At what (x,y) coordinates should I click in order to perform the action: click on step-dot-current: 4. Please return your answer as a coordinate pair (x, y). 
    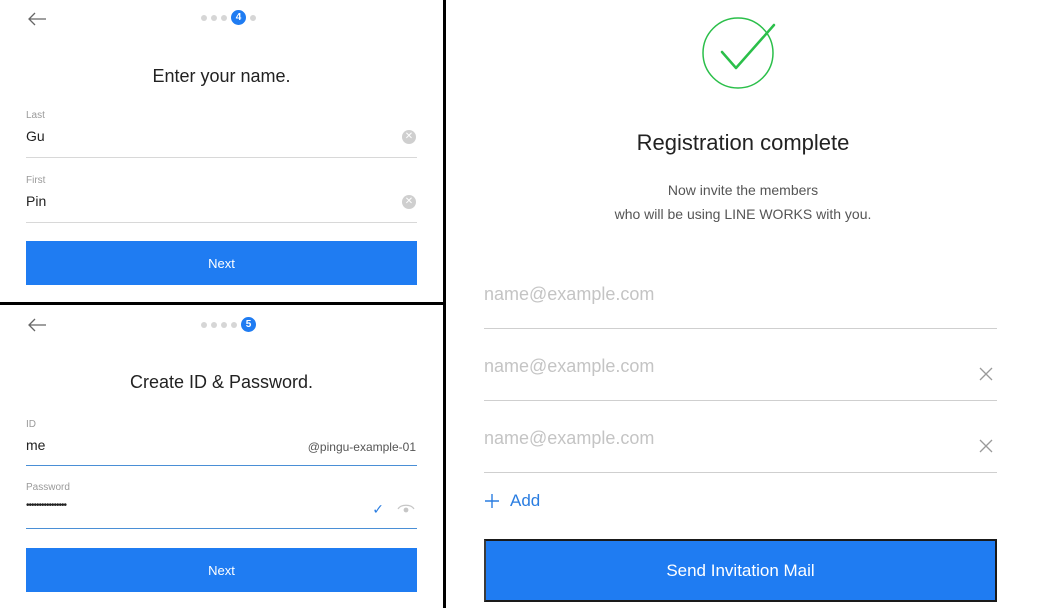
    Looking at the image, I should click on (238, 17).